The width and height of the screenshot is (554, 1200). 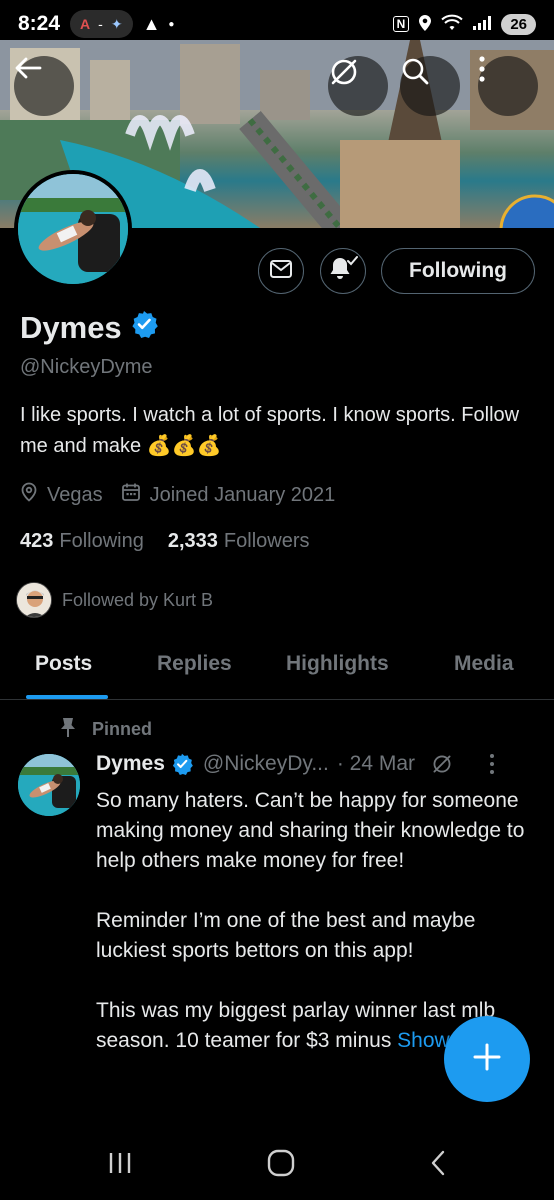 I want to click on tab-replies: Replies, so click(x=194, y=664).